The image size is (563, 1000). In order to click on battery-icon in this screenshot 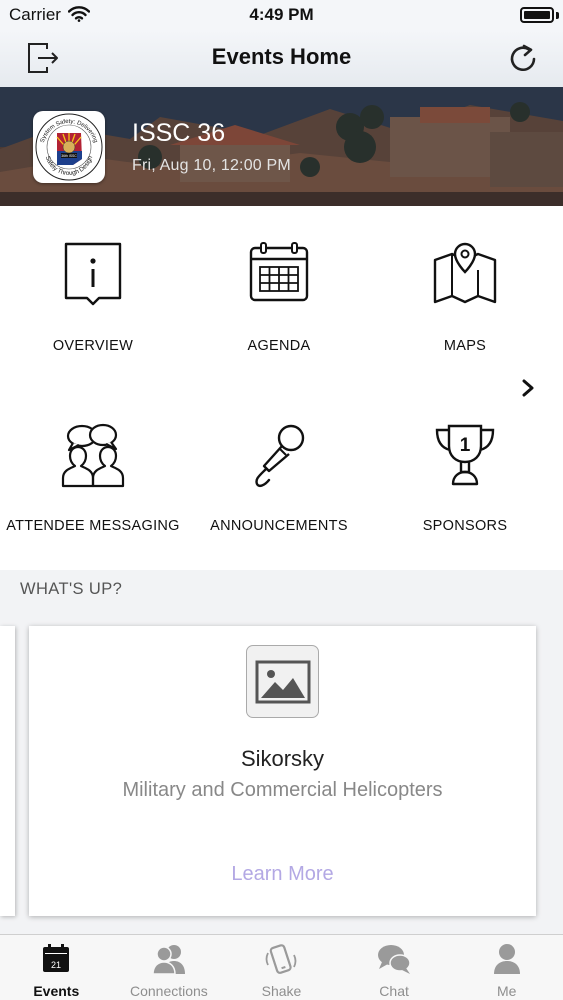, I will do `click(537, 15)`.